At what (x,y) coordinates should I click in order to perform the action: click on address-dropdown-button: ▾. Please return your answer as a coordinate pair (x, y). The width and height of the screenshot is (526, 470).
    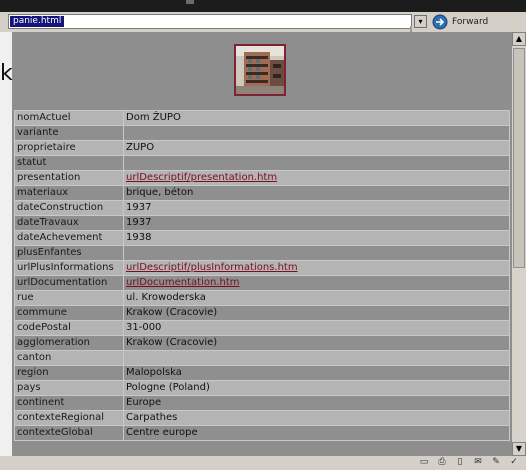
    Looking at the image, I should click on (420, 21).